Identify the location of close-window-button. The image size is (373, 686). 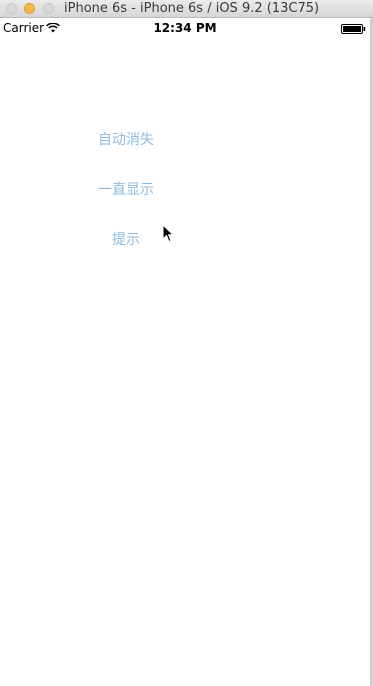
(11, 8).